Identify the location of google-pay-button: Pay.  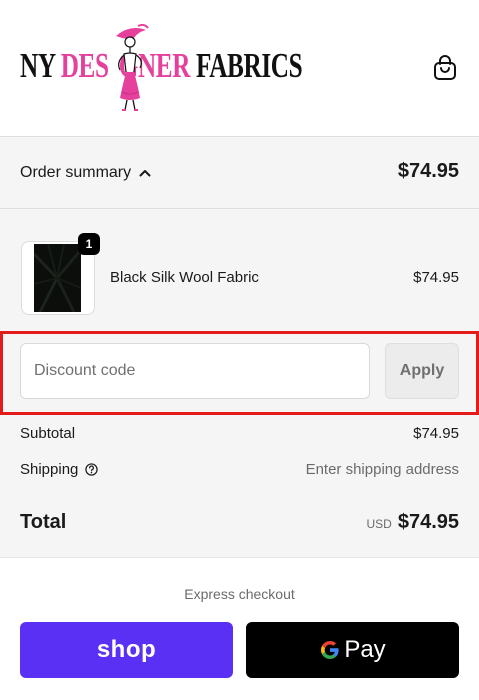
(352, 650).